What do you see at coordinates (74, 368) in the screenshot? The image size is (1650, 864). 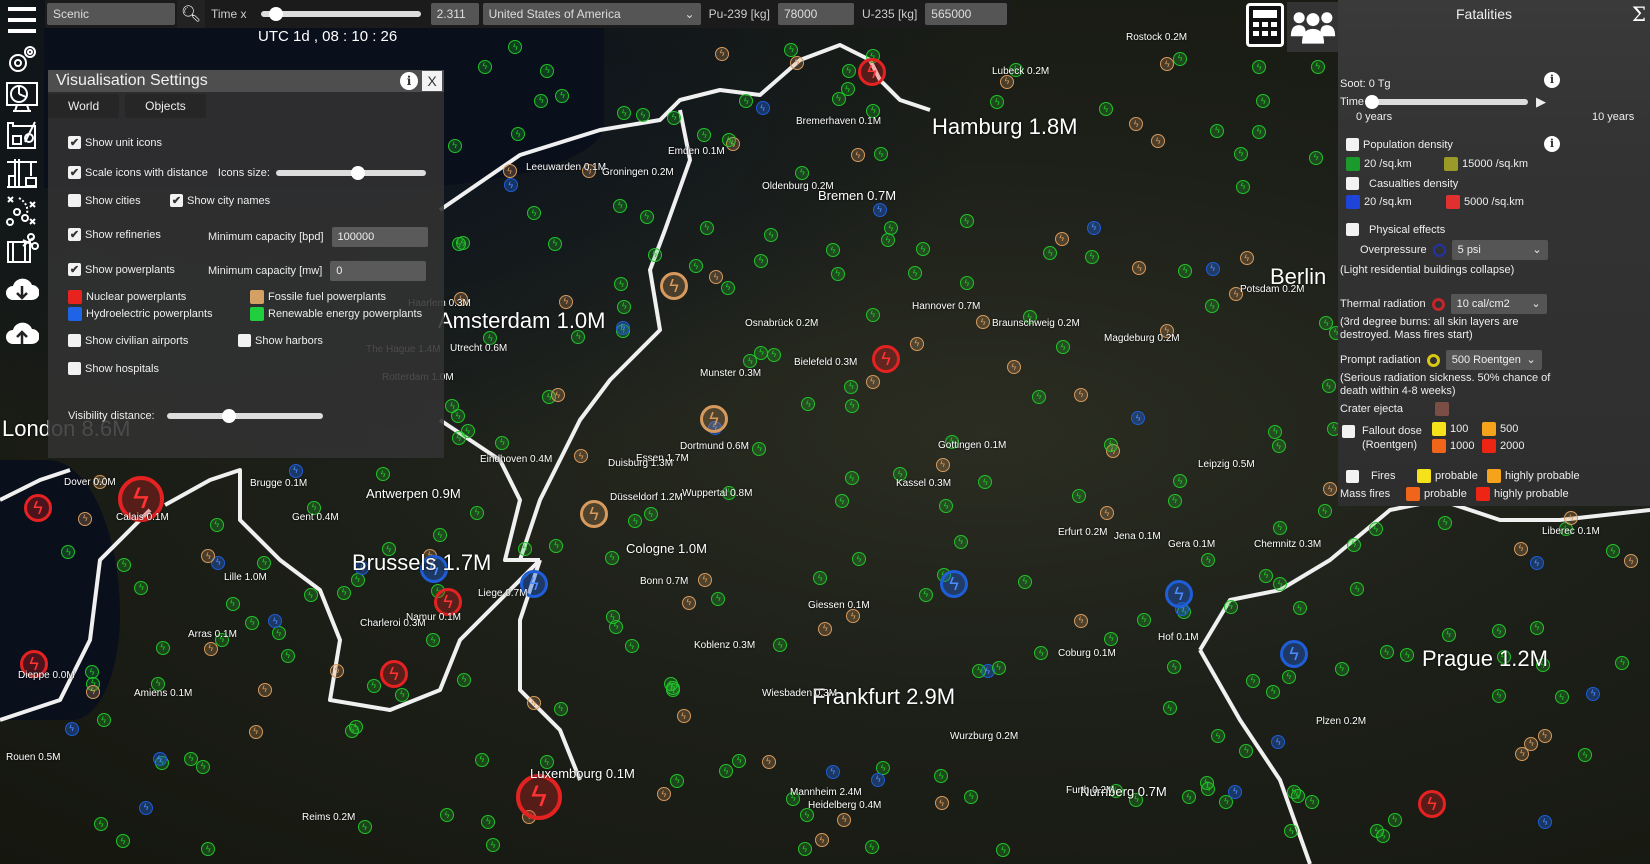 I see `show-hospitals-checkbox` at bounding box center [74, 368].